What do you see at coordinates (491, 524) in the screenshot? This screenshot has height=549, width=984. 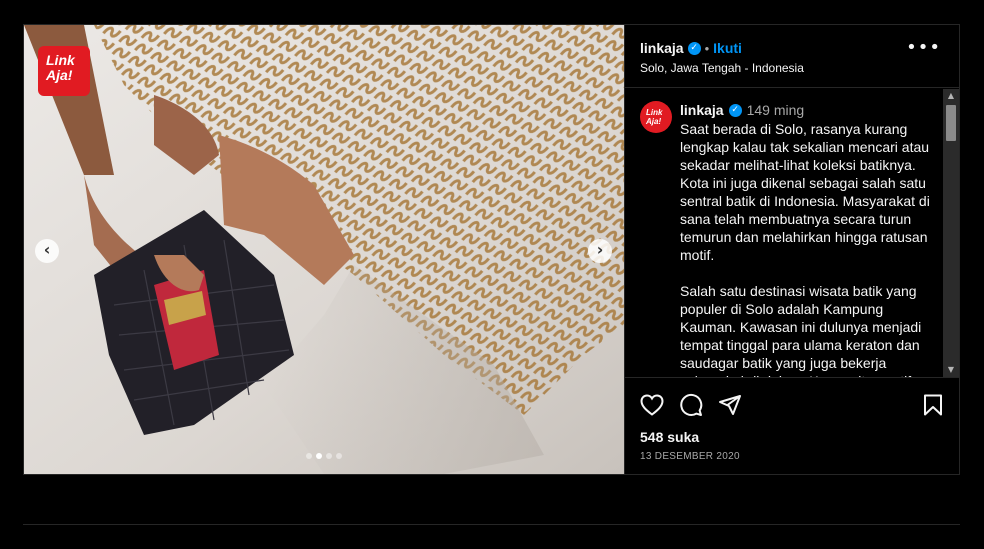 I see `footer-divider` at bounding box center [491, 524].